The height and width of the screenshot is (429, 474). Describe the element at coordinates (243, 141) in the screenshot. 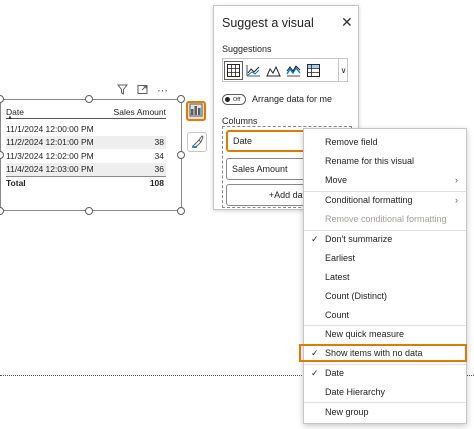

I see `field-pill-label: Date` at that location.